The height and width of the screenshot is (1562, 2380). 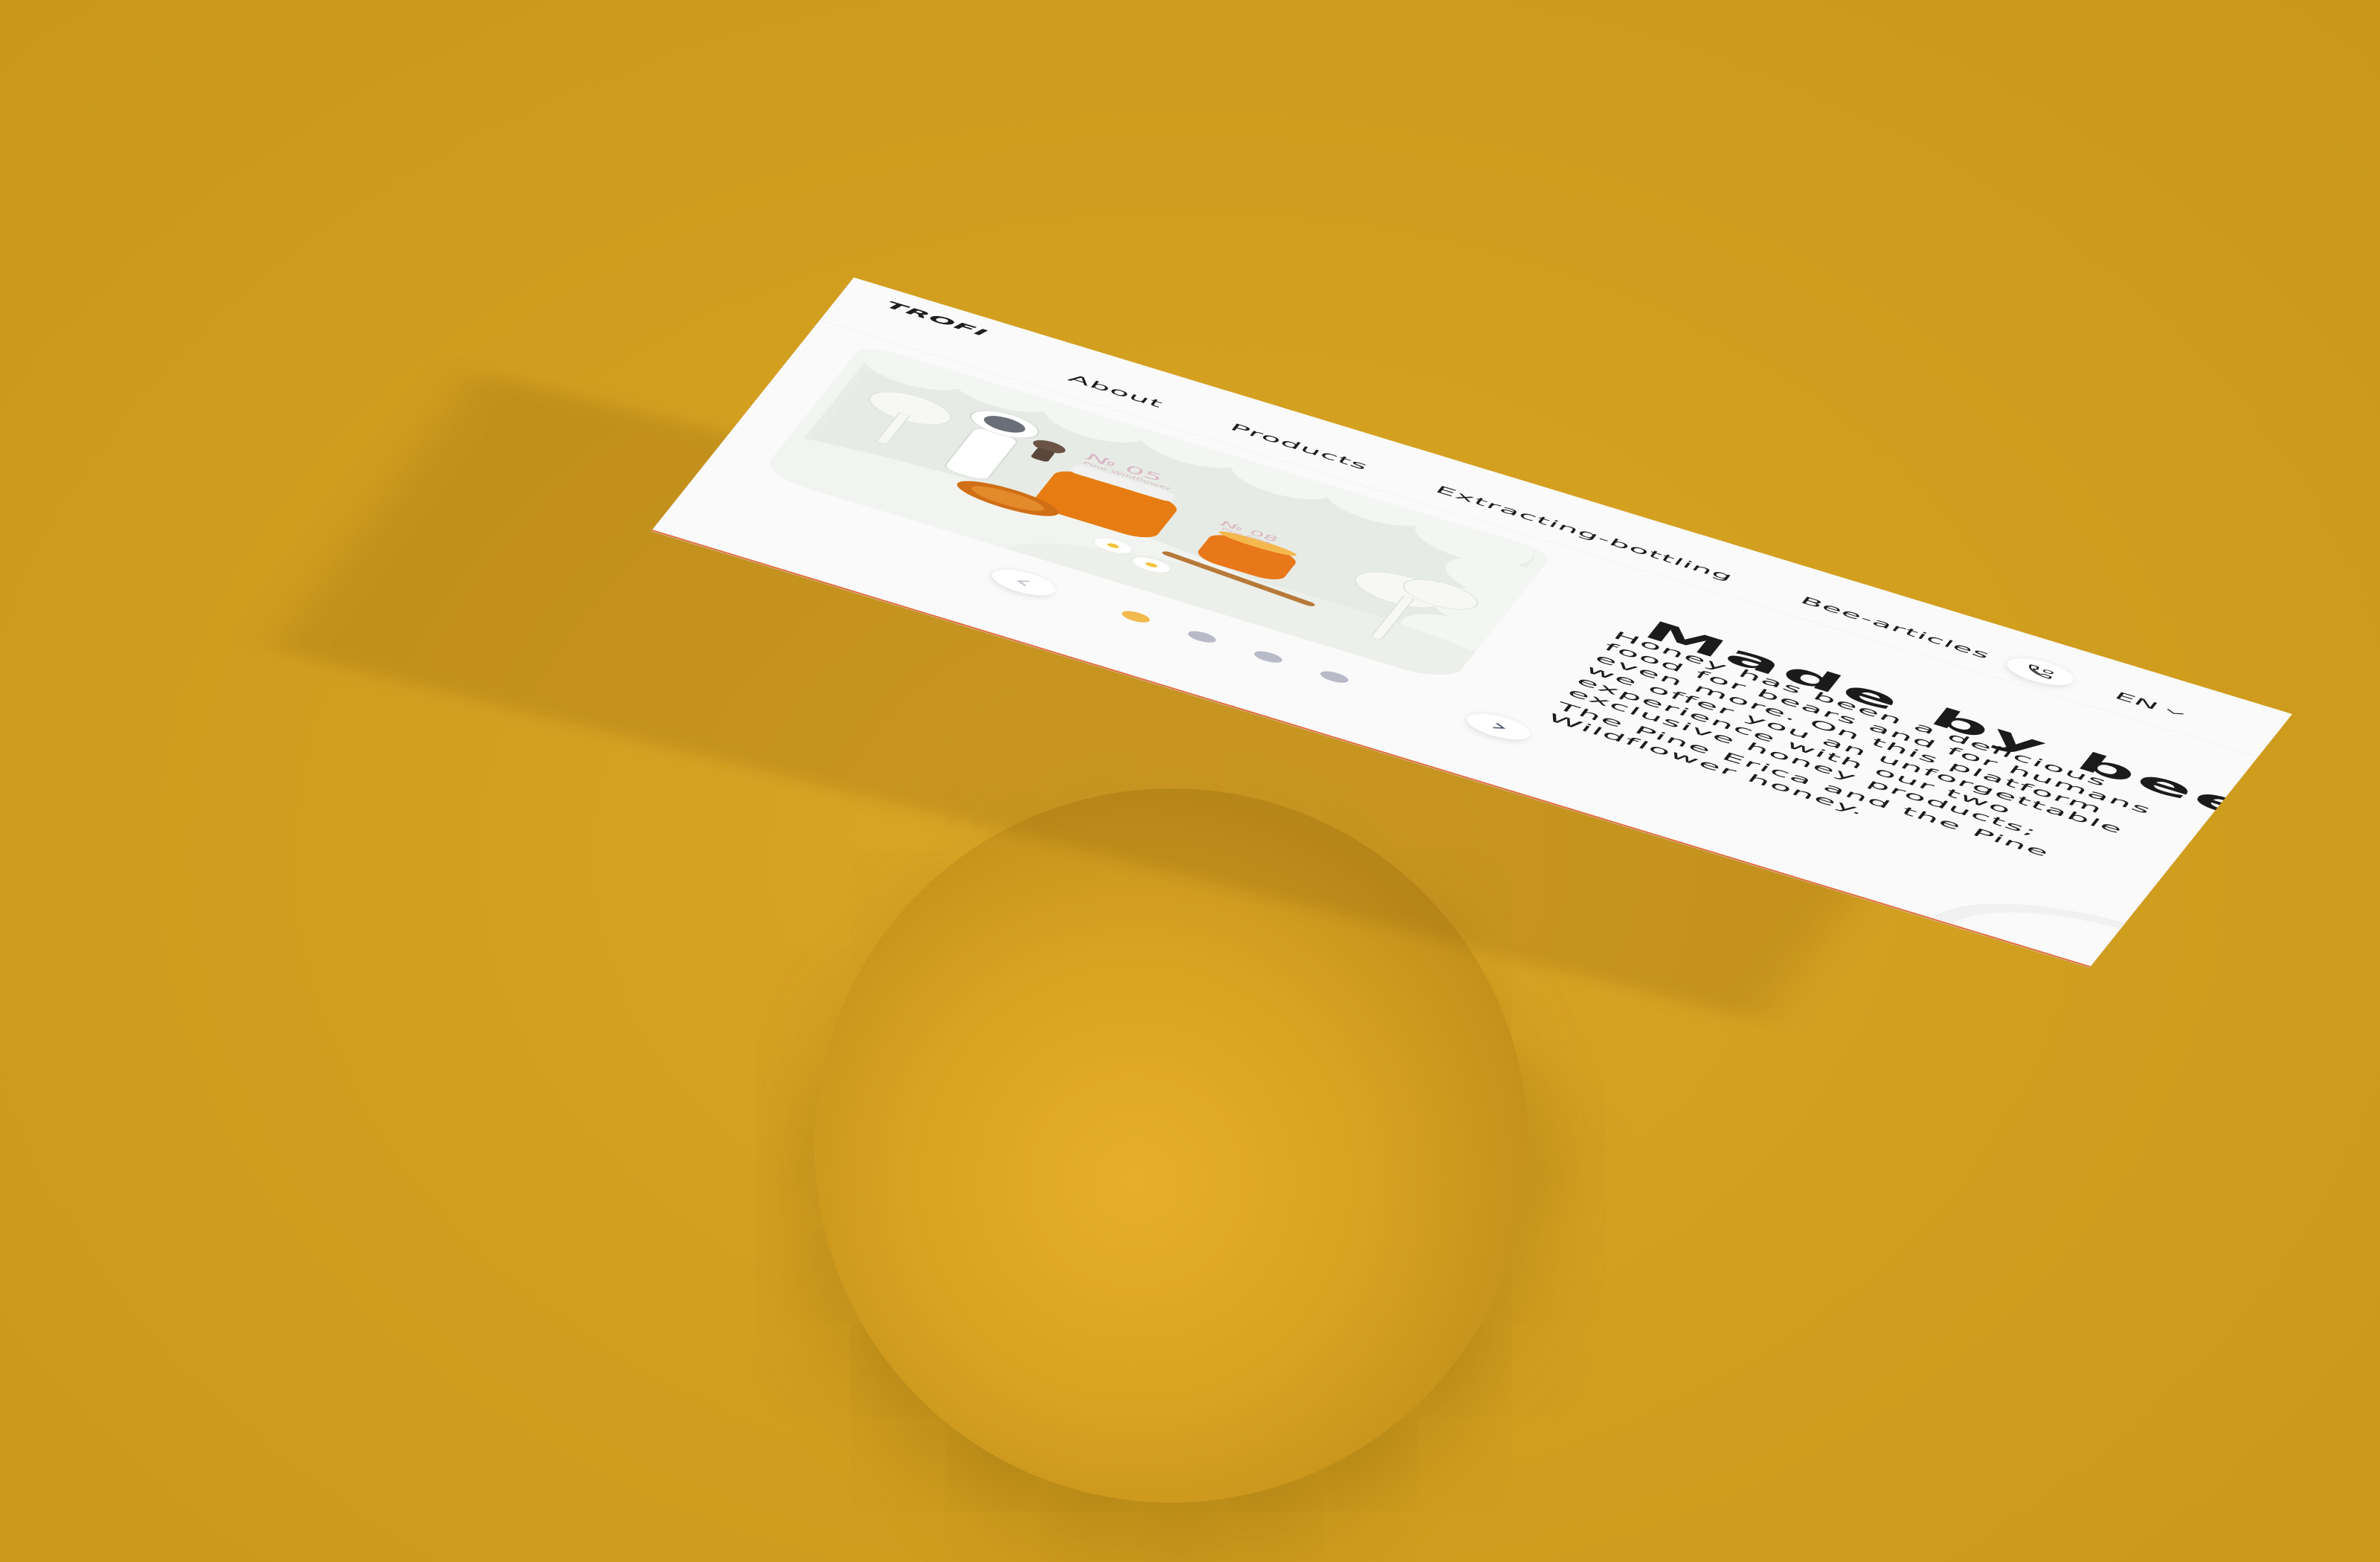 I want to click on chevron-down-icon, so click(x=2176, y=712).